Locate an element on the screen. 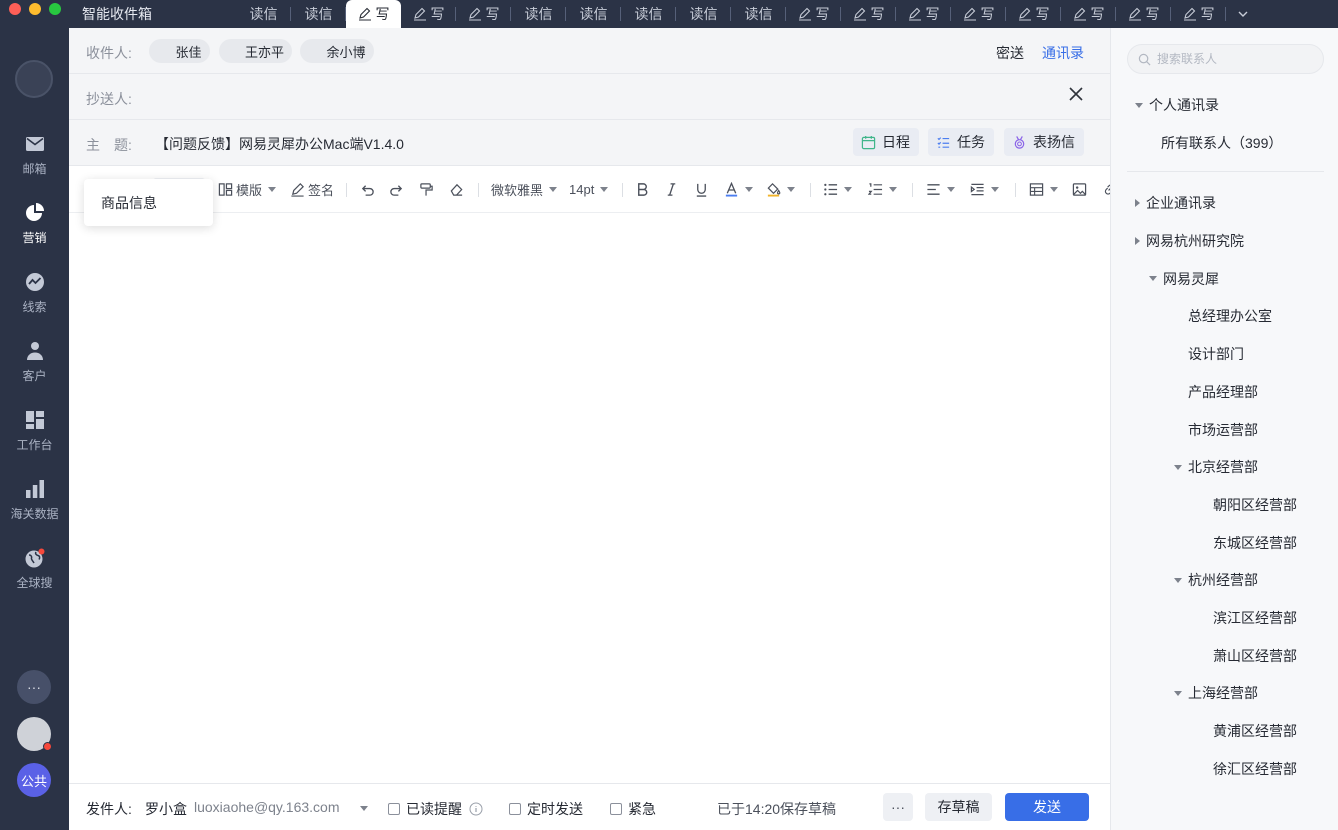  send-button: 发送 is located at coordinates (1047, 807).